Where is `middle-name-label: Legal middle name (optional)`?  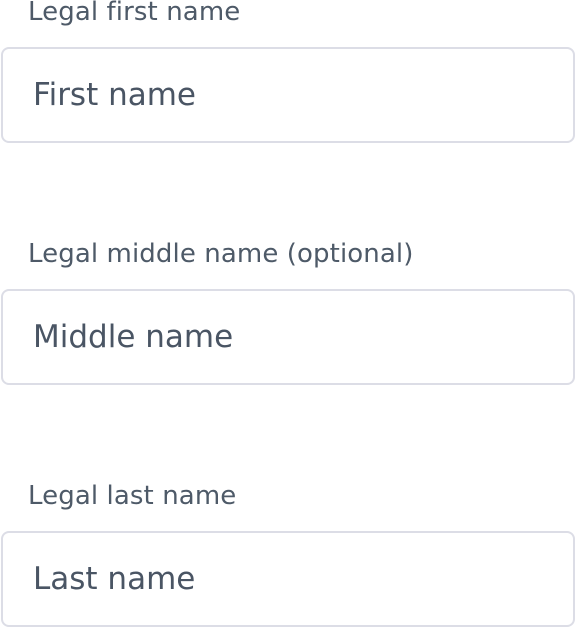
middle-name-label: Legal middle name (optional) is located at coordinates (221, 254).